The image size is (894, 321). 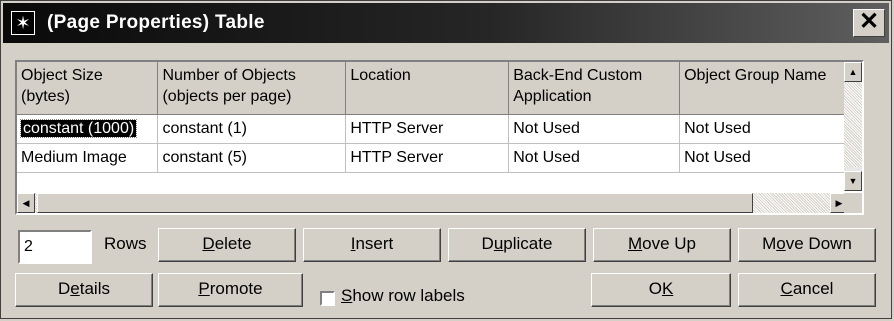 What do you see at coordinates (88, 88) in the screenshot?
I see `column-header-object-size: Object Size (bytes)` at bounding box center [88, 88].